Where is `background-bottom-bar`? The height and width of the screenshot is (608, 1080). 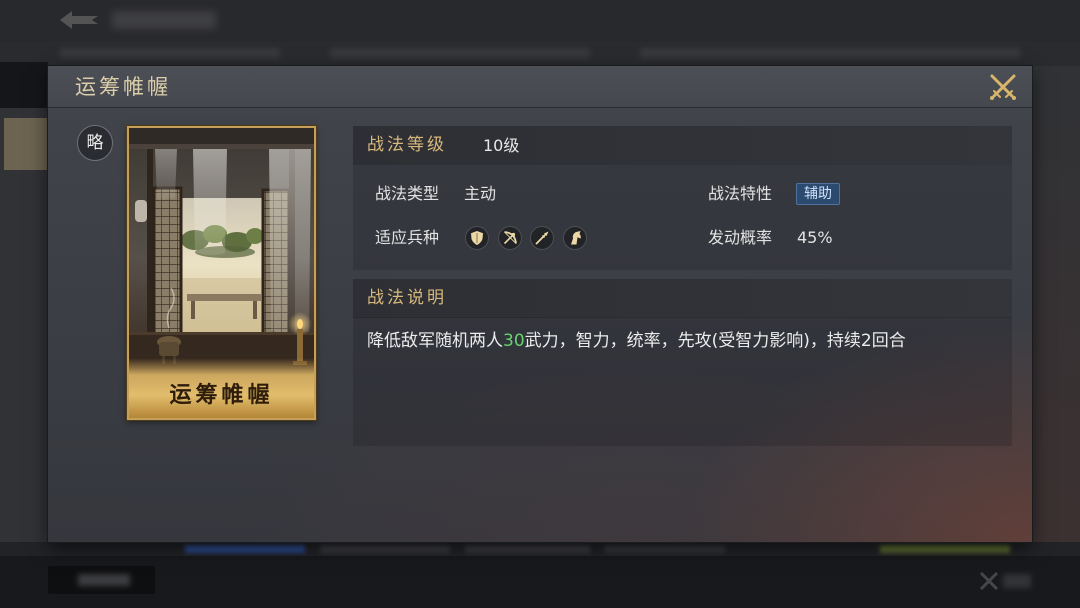
background-bottom-bar is located at coordinates (540, 582).